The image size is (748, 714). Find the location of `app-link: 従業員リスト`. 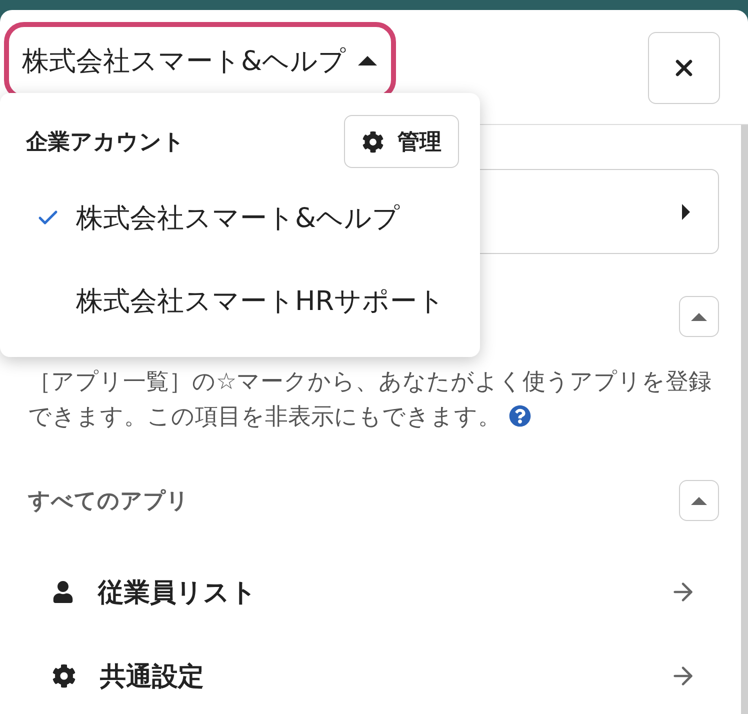

app-link: 従業員リスト is located at coordinates (373, 592).